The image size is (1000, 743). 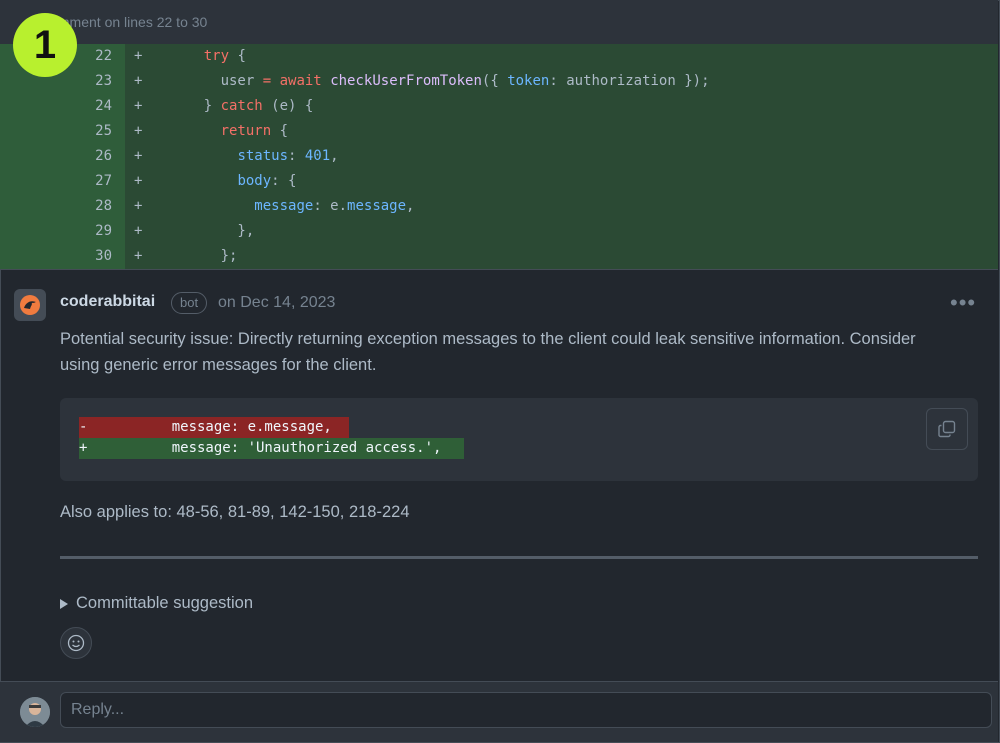 What do you see at coordinates (254, 181) in the screenshot?
I see `code-token: body` at bounding box center [254, 181].